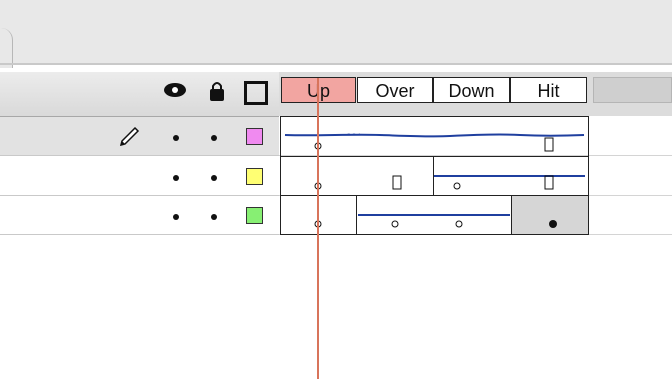 The height and width of the screenshot is (379, 672). What do you see at coordinates (336, 64) in the screenshot?
I see `top-bar-divider` at bounding box center [336, 64].